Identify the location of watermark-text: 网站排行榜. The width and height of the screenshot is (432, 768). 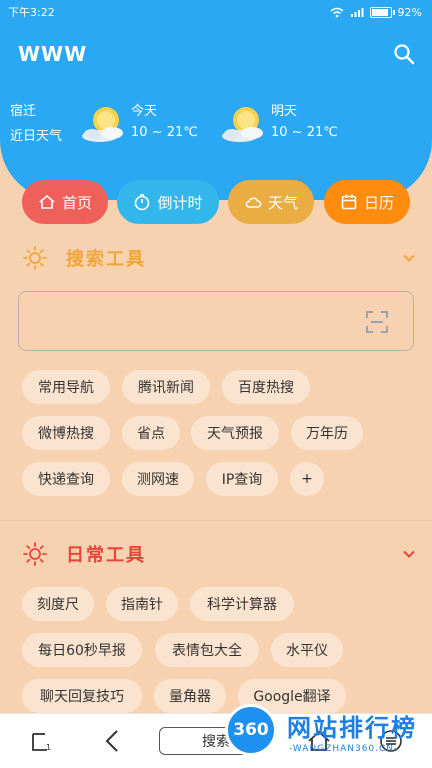
(352, 728).